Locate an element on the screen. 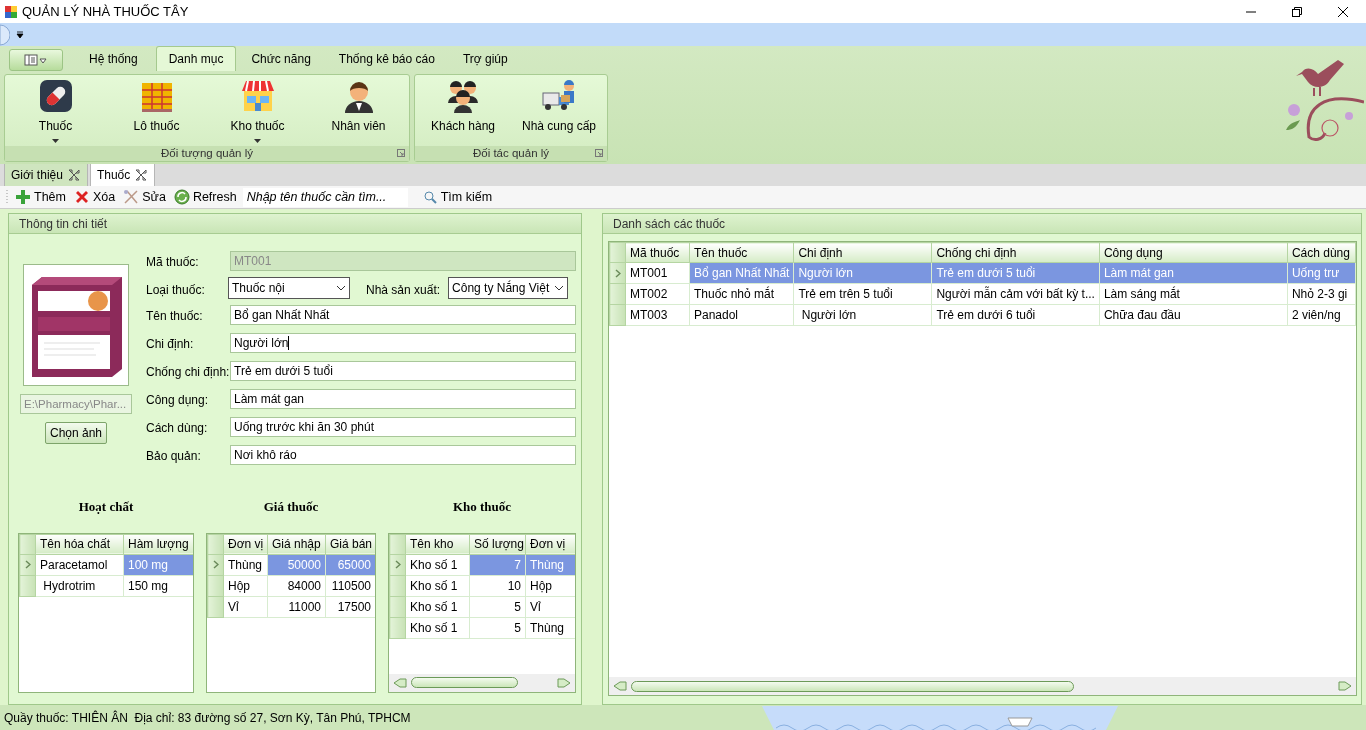 This screenshot has width=1366, height=730. column-header: Số lượng is located at coordinates (497, 544).